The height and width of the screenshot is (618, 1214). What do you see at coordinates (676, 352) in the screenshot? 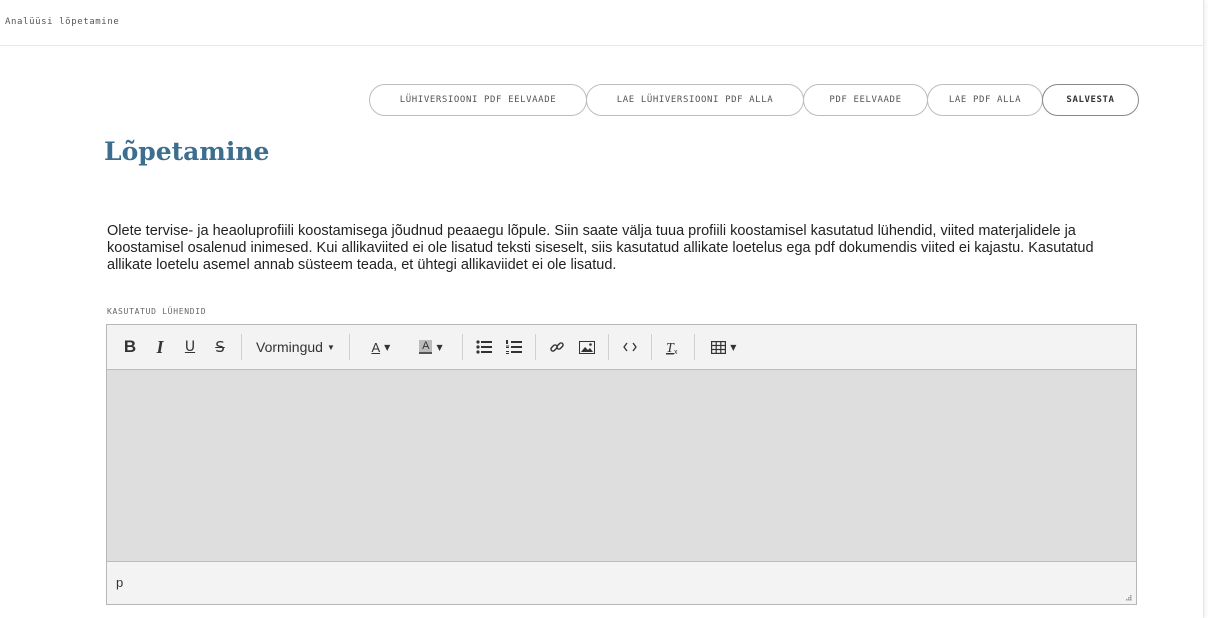
I see `svg-text: x` at bounding box center [676, 352].